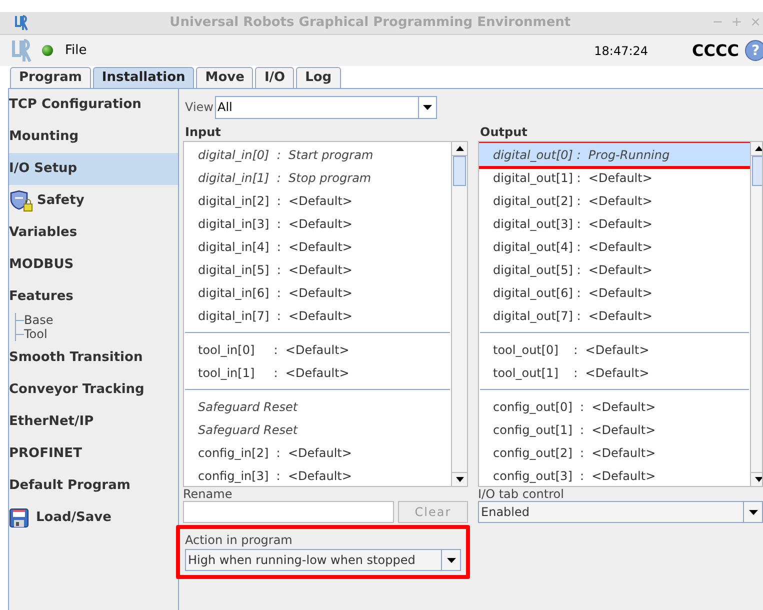  I want to click on io-list-item: tool_out[0] : <Default>, so click(614, 349).